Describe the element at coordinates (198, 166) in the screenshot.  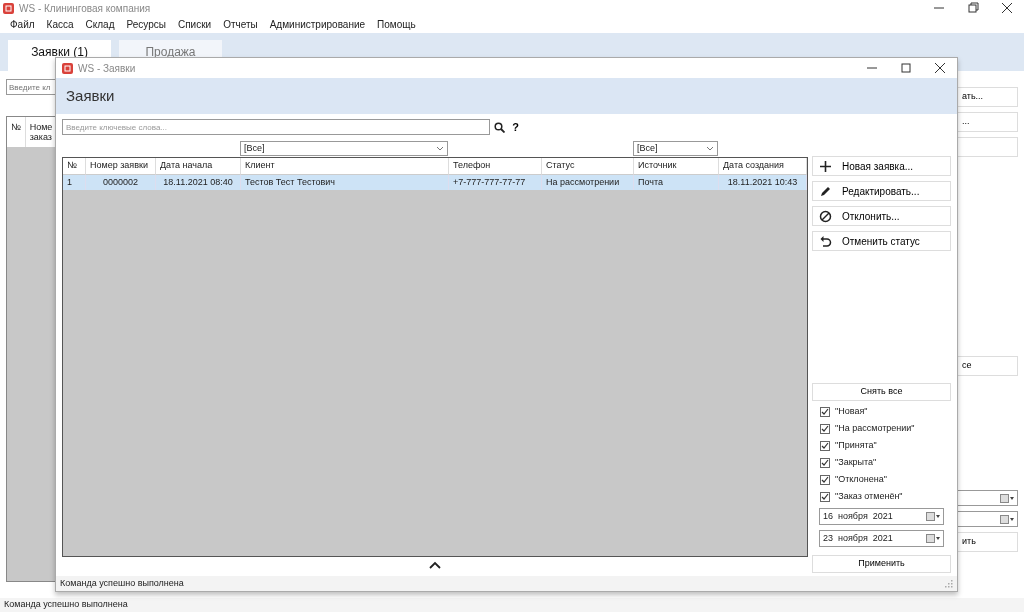
I see `column-header: Дата начала` at that location.